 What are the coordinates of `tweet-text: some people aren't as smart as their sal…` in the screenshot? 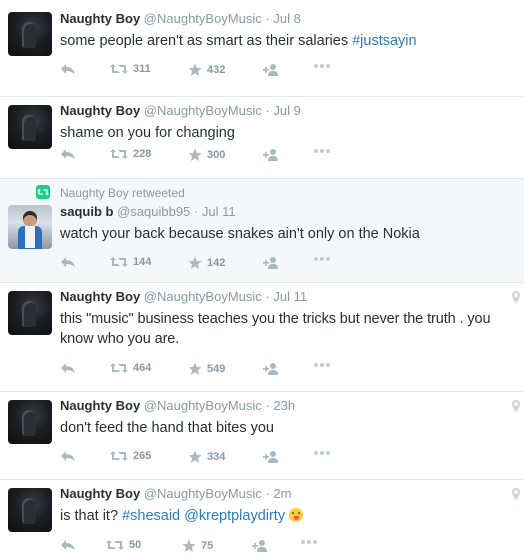 It's located at (238, 41).